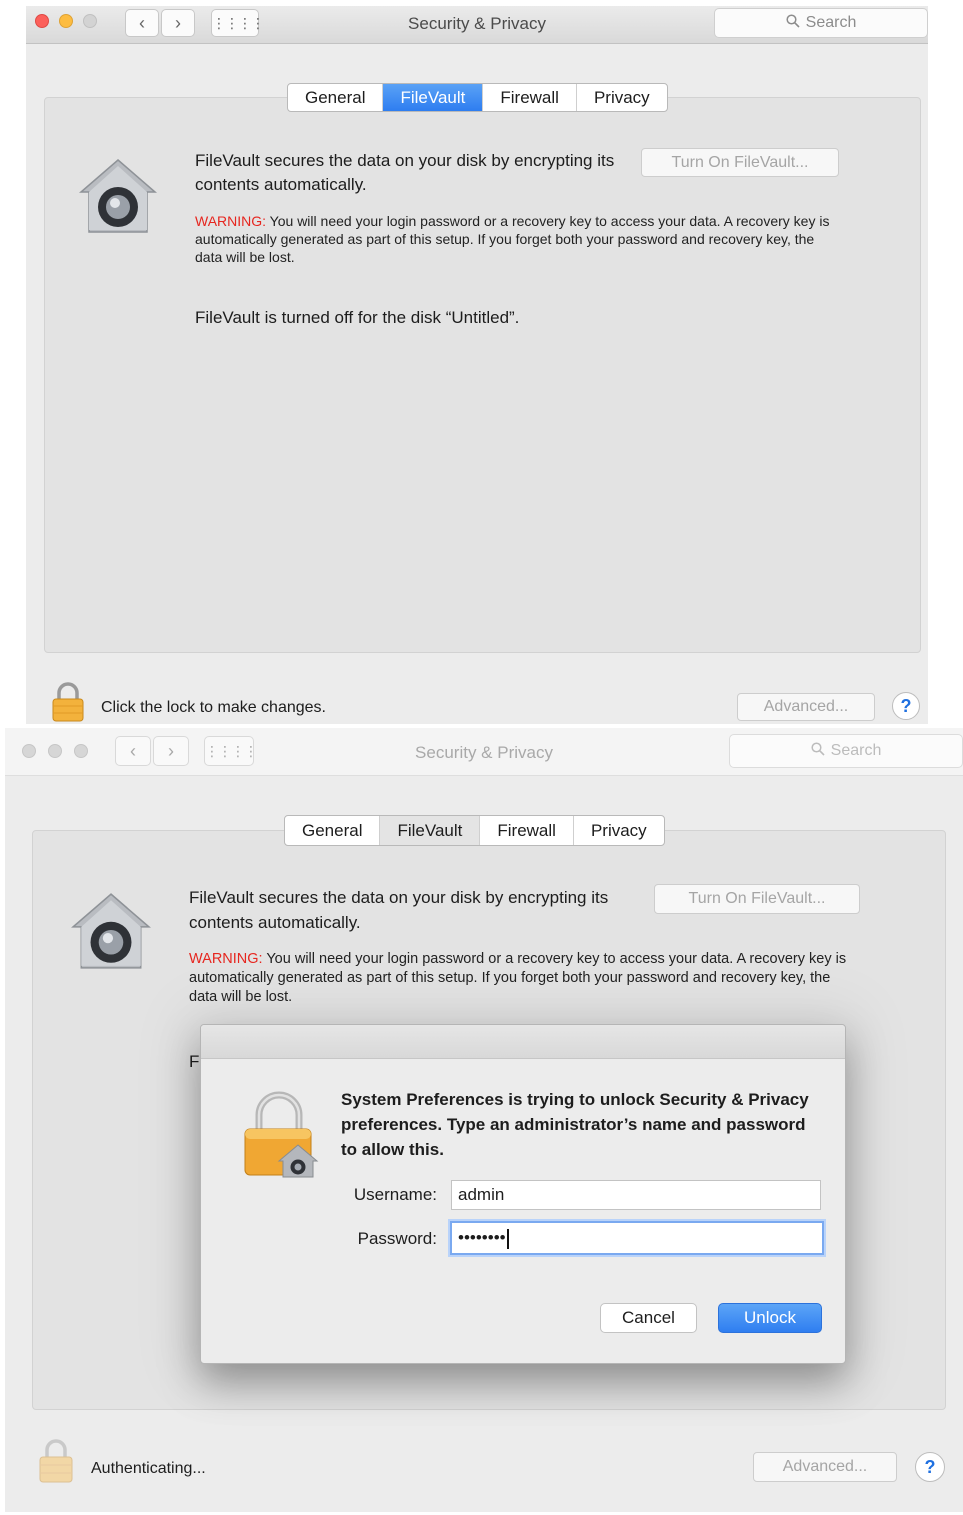 Image resolution: width=963 pixels, height=1515 pixels. Describe the element at coordinates (397, 1238) in the screenshot. I see `password-label: Password:` at that location.